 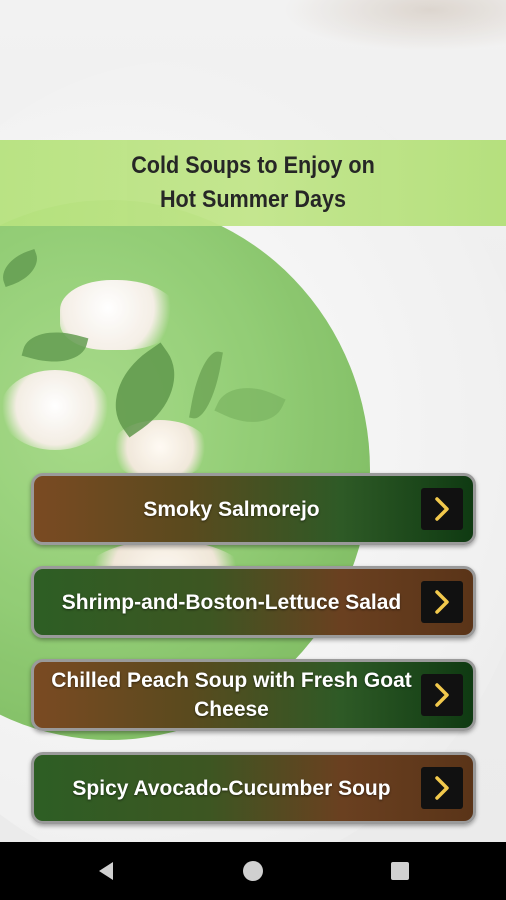 What do you see at coordinates (400, 871) in the screenshot?
I see `recents-square-icon` at bounding box center [400, 871].